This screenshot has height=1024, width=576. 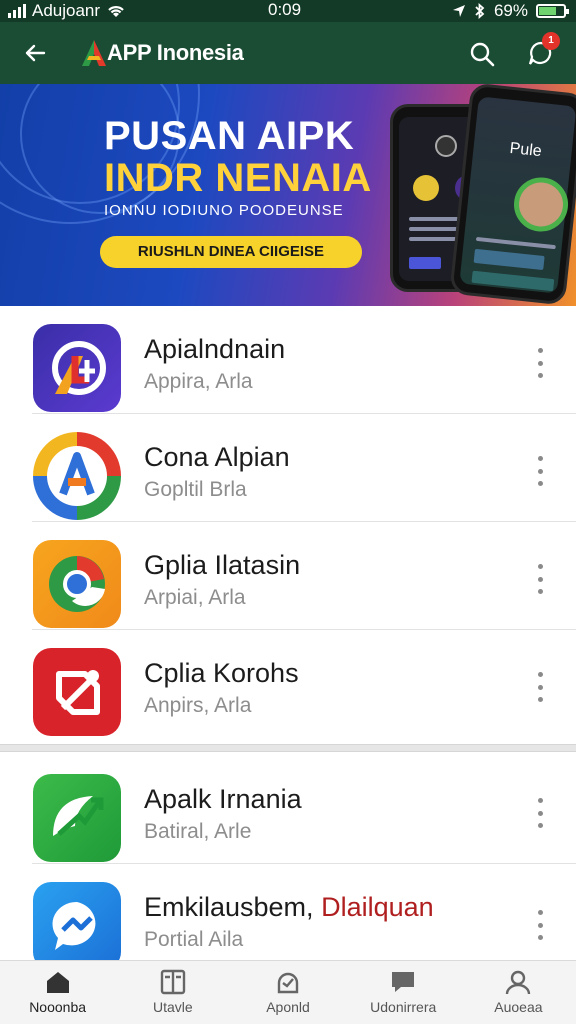 I want to click on app-name: Cona Alpian, so click(x=217, y=457).